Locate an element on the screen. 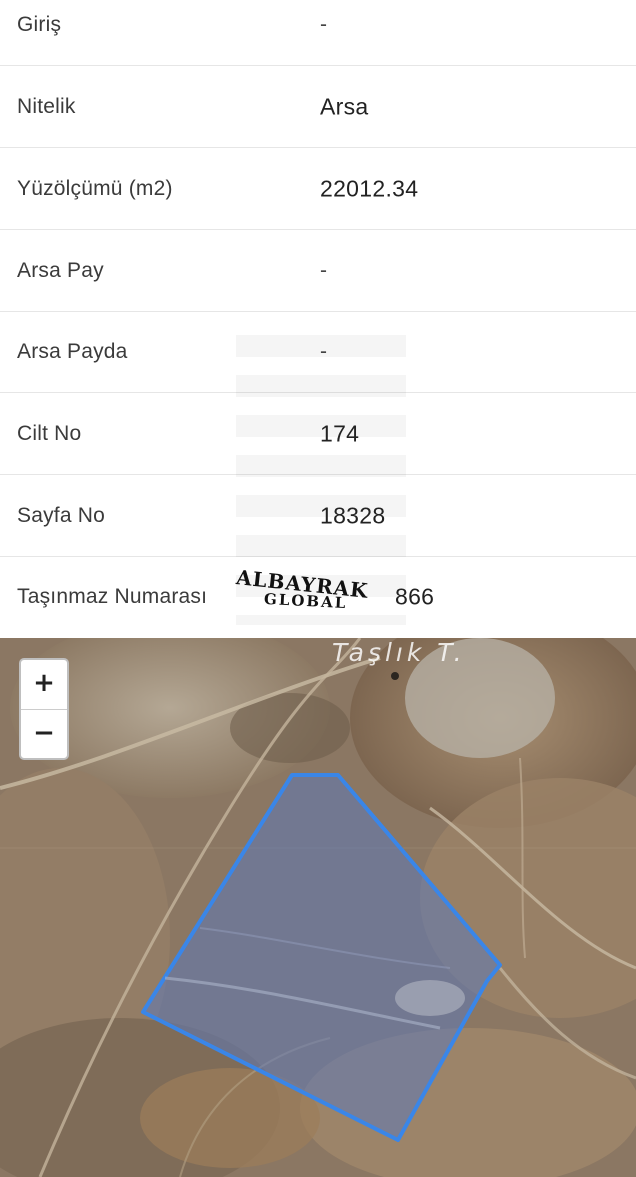 The image size is (636, 1177). row-arsa-pay: Arsa Pay - is located at coordinates (318, 271).